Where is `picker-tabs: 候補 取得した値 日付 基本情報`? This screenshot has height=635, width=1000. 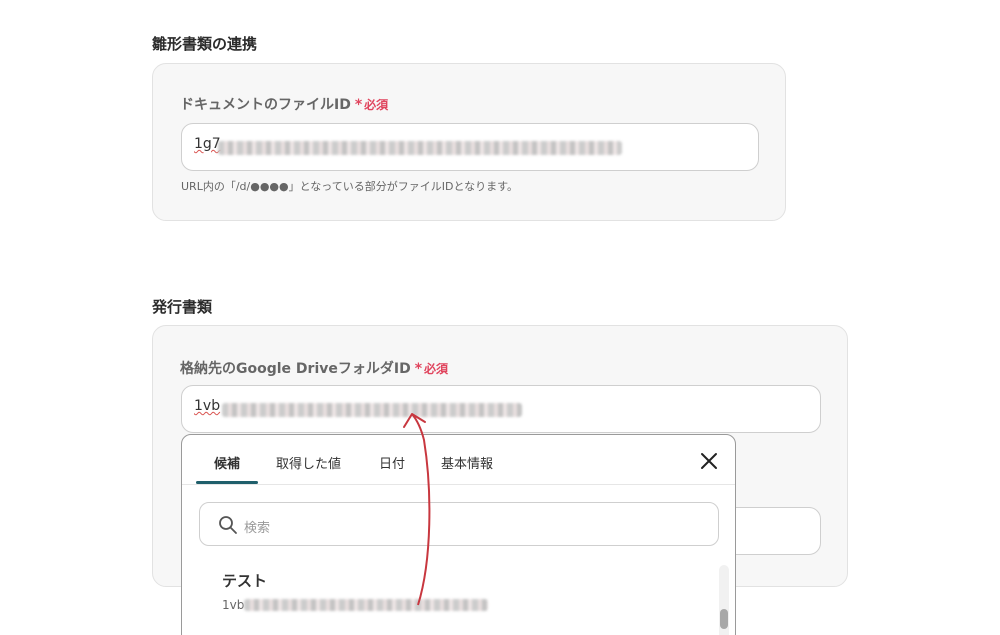
picker-tabs: 候補 取得した値 日付 基本情報 is located at coordinates (458, 460).